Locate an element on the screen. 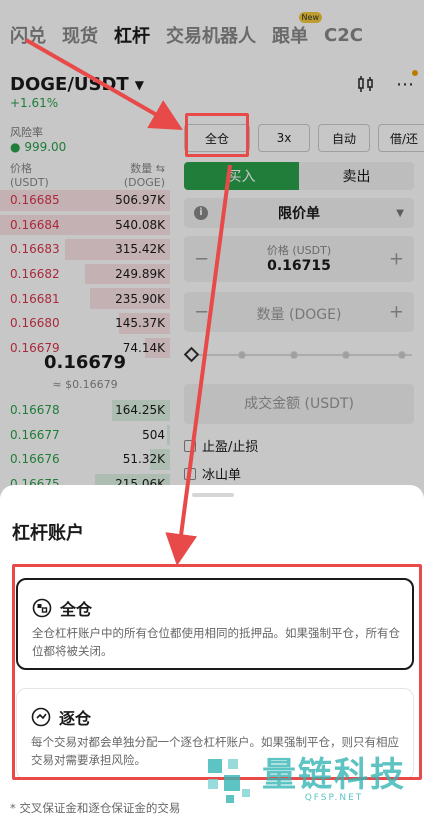 This screenshot has height=819, width=424. watermark: 量链科技 QFSP.NET is located at coordinates (305, 780).